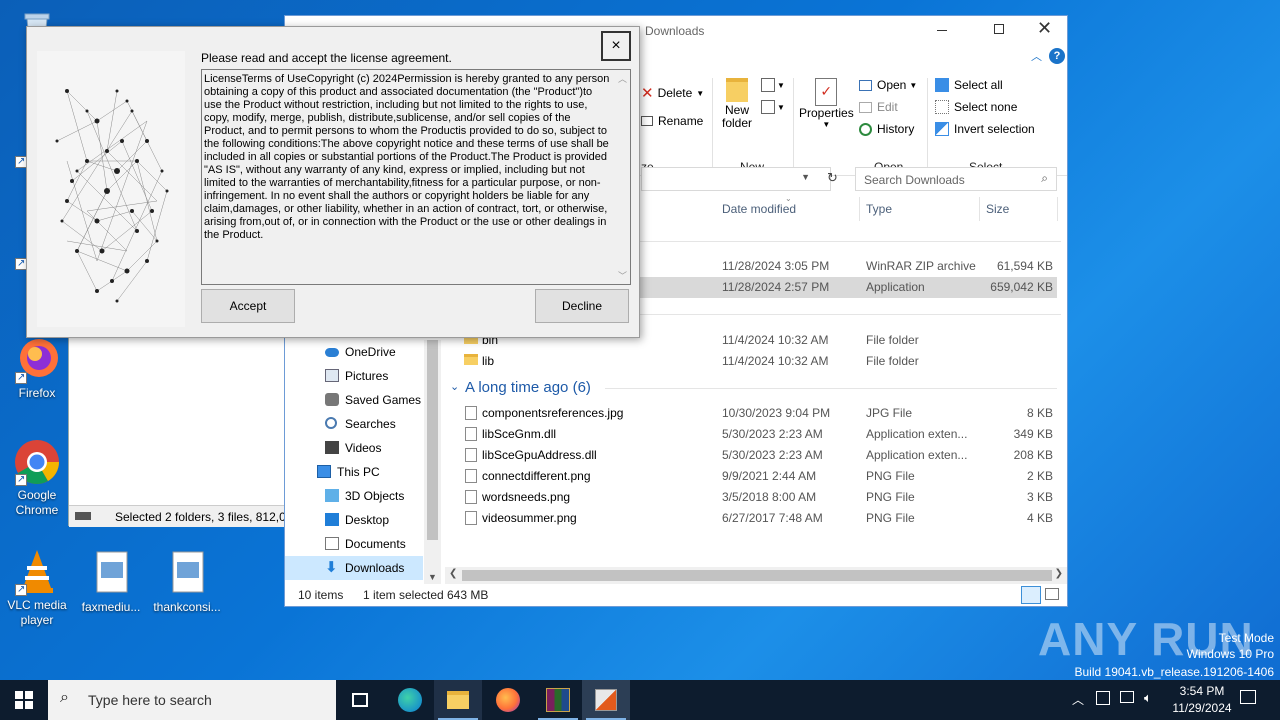  What do you see at coordinates (354, 496) in the screenshot?
I see `nav-item-3d-objects: 3D Objects` at bounding box center [354, 496].